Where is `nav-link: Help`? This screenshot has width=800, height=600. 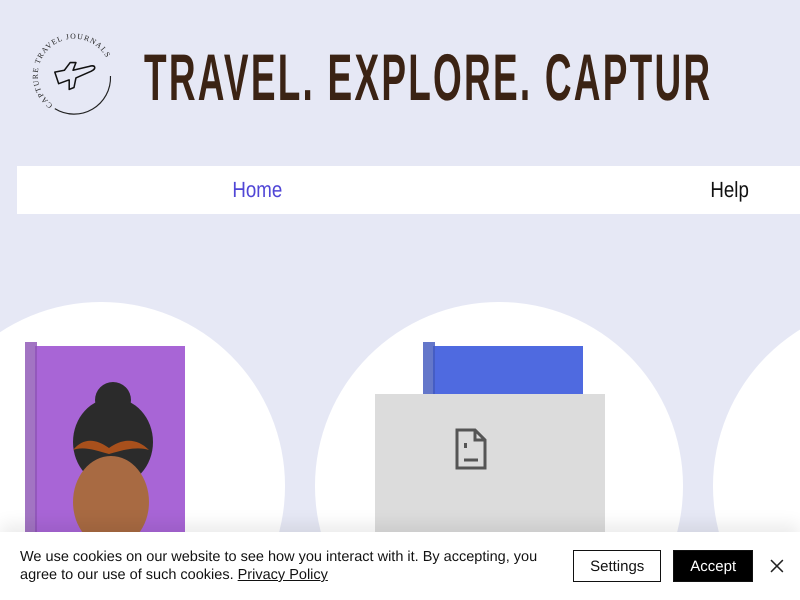
nav-link: Help is located at coordinates (729, 190).